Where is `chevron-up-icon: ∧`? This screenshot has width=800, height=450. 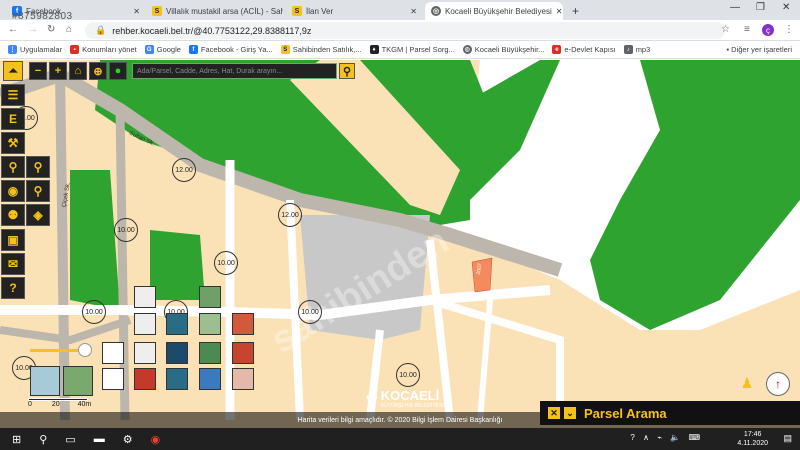 chevron-up-icon: ∧ is located at coordinates (646, 437).